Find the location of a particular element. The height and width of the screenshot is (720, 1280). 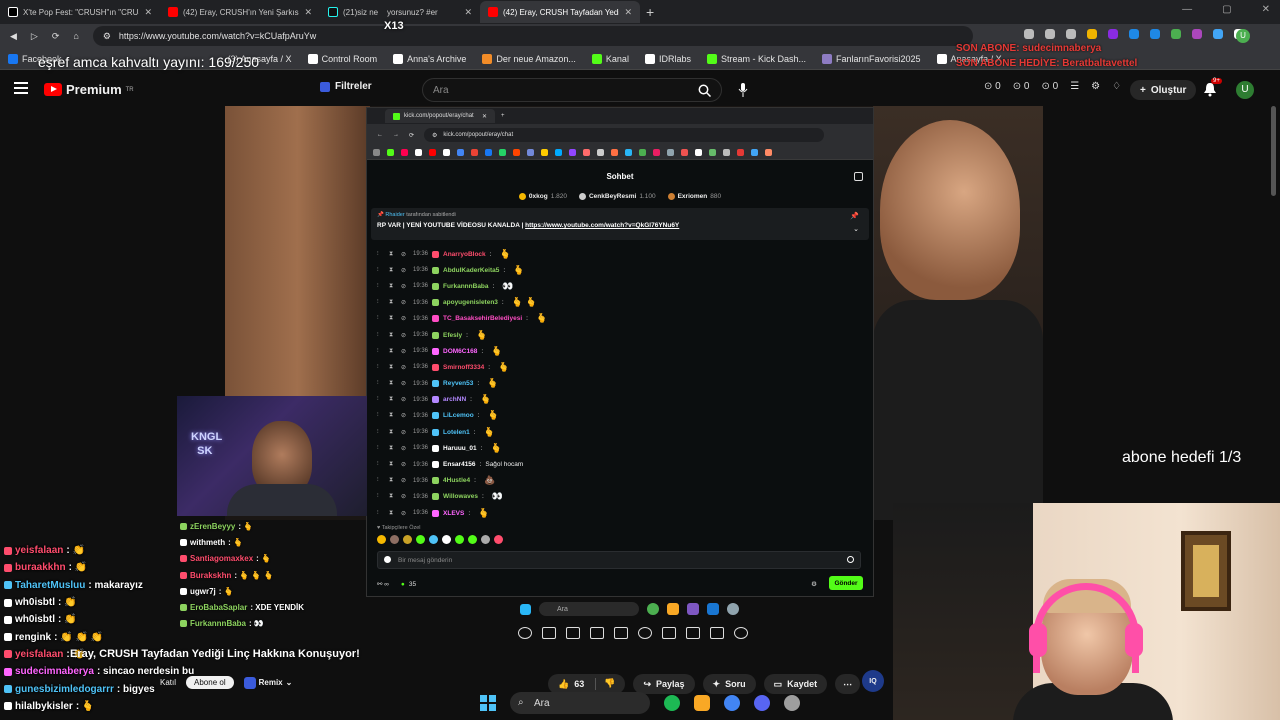

chat-username: Lotelen1 is located at coordinates (456, 432).